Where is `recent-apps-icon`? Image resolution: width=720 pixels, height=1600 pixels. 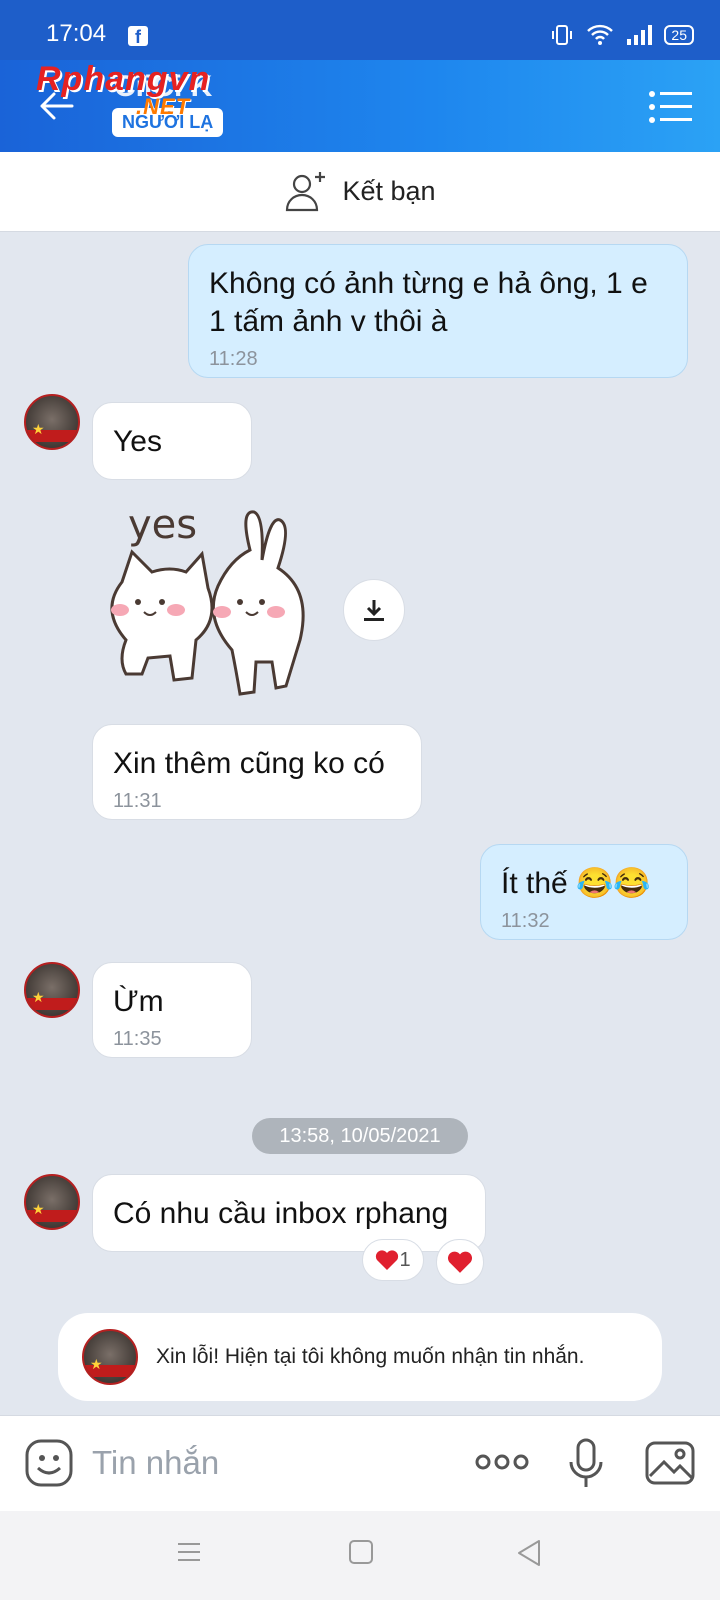 recent-apps-icon is located at coordinates (189, 1552).